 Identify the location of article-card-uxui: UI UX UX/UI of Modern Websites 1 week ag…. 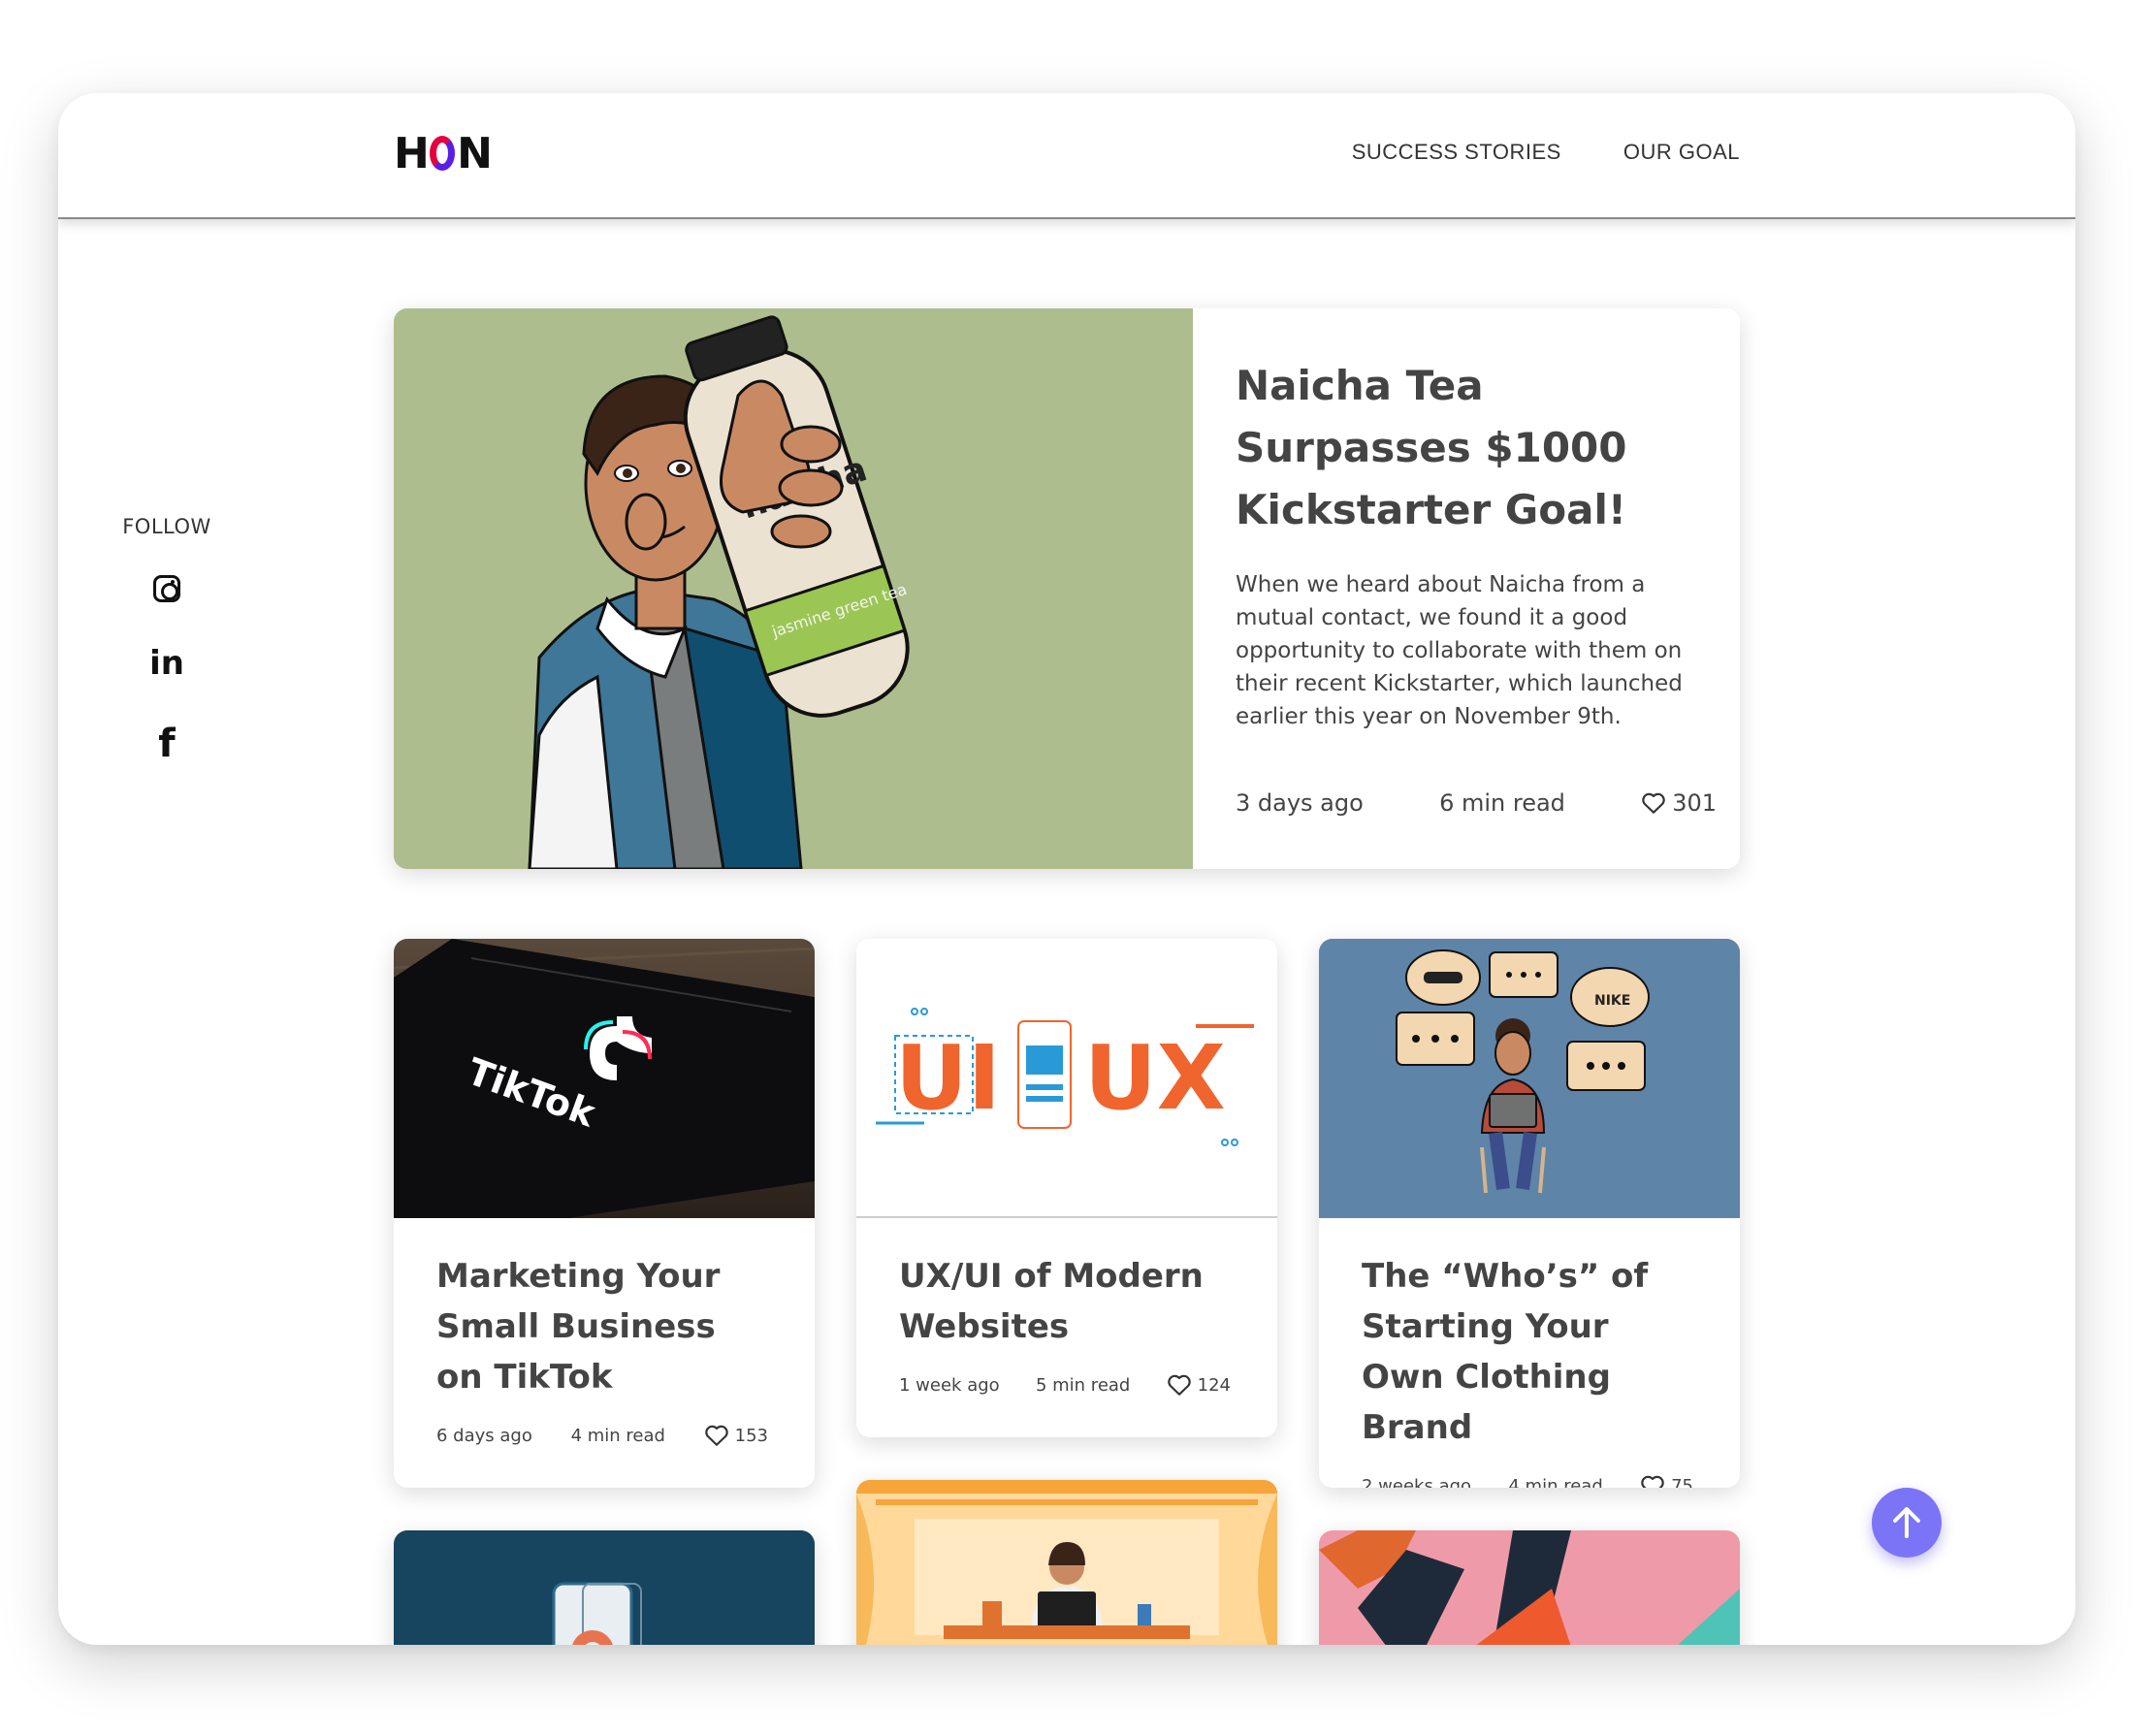
(1066, 1188).